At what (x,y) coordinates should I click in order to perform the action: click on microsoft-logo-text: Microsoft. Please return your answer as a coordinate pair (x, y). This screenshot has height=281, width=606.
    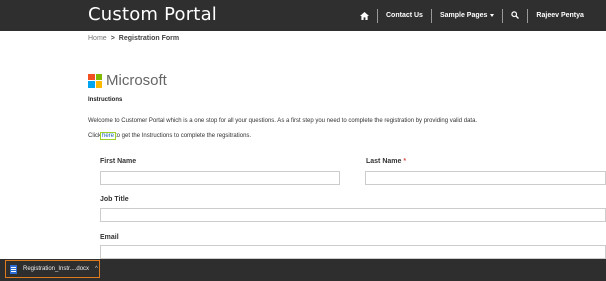
    Looking at the image, I should click on (136, 80).